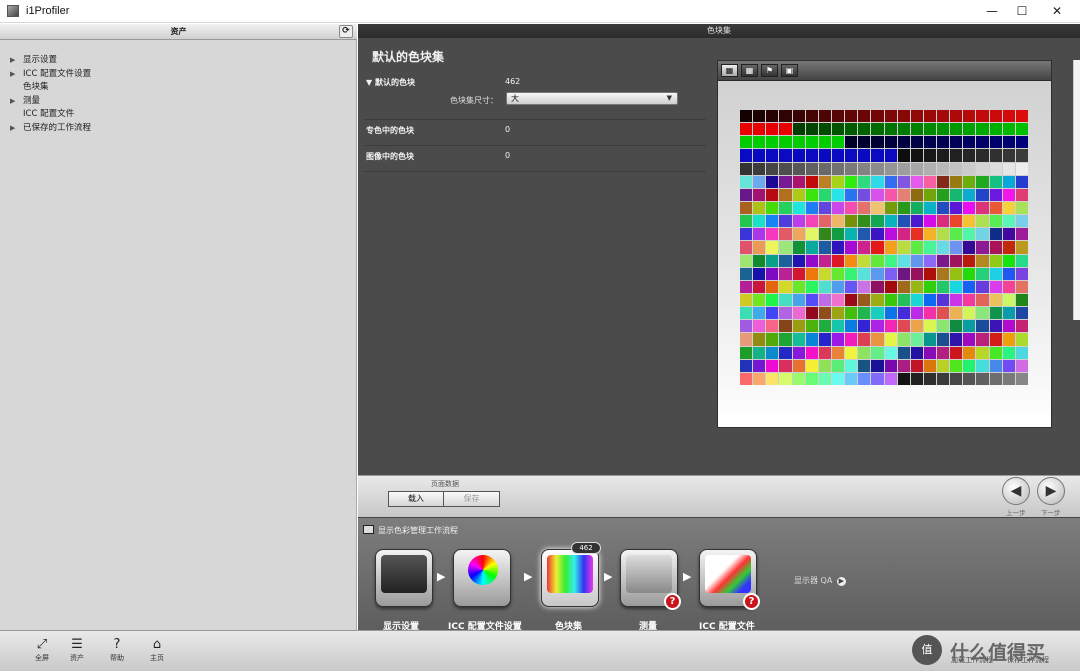  Describe the element at coordinates (404, 578) in the screenshot. I see `step-display-settings` at that location.